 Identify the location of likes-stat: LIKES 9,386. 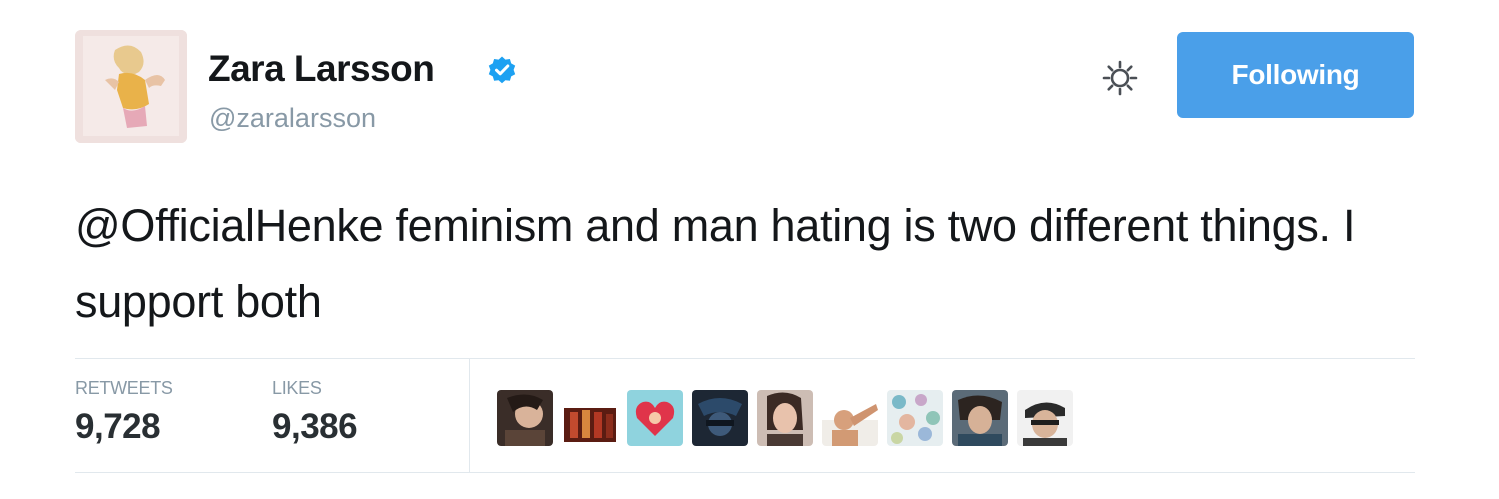
(315, 412).